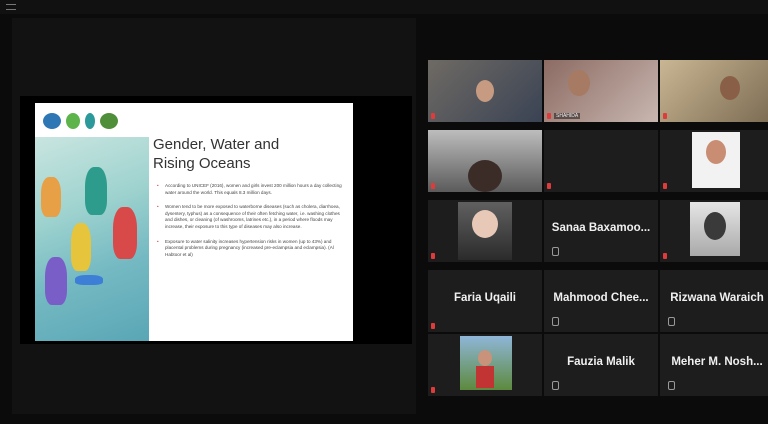 The width and height of the screenshot is (768, 424). What do you see at coordinates (216, 144) in the screenshot?
I see `slide-title-line: Gender, Water and` at bounding box center [216, 144].